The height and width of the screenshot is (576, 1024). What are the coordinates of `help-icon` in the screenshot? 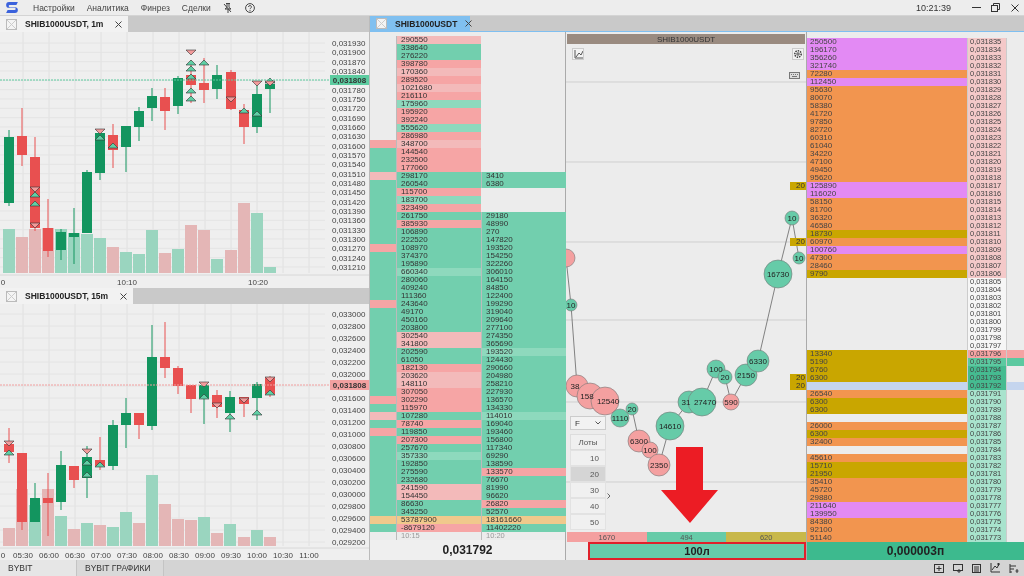 It's located at (249, 7).